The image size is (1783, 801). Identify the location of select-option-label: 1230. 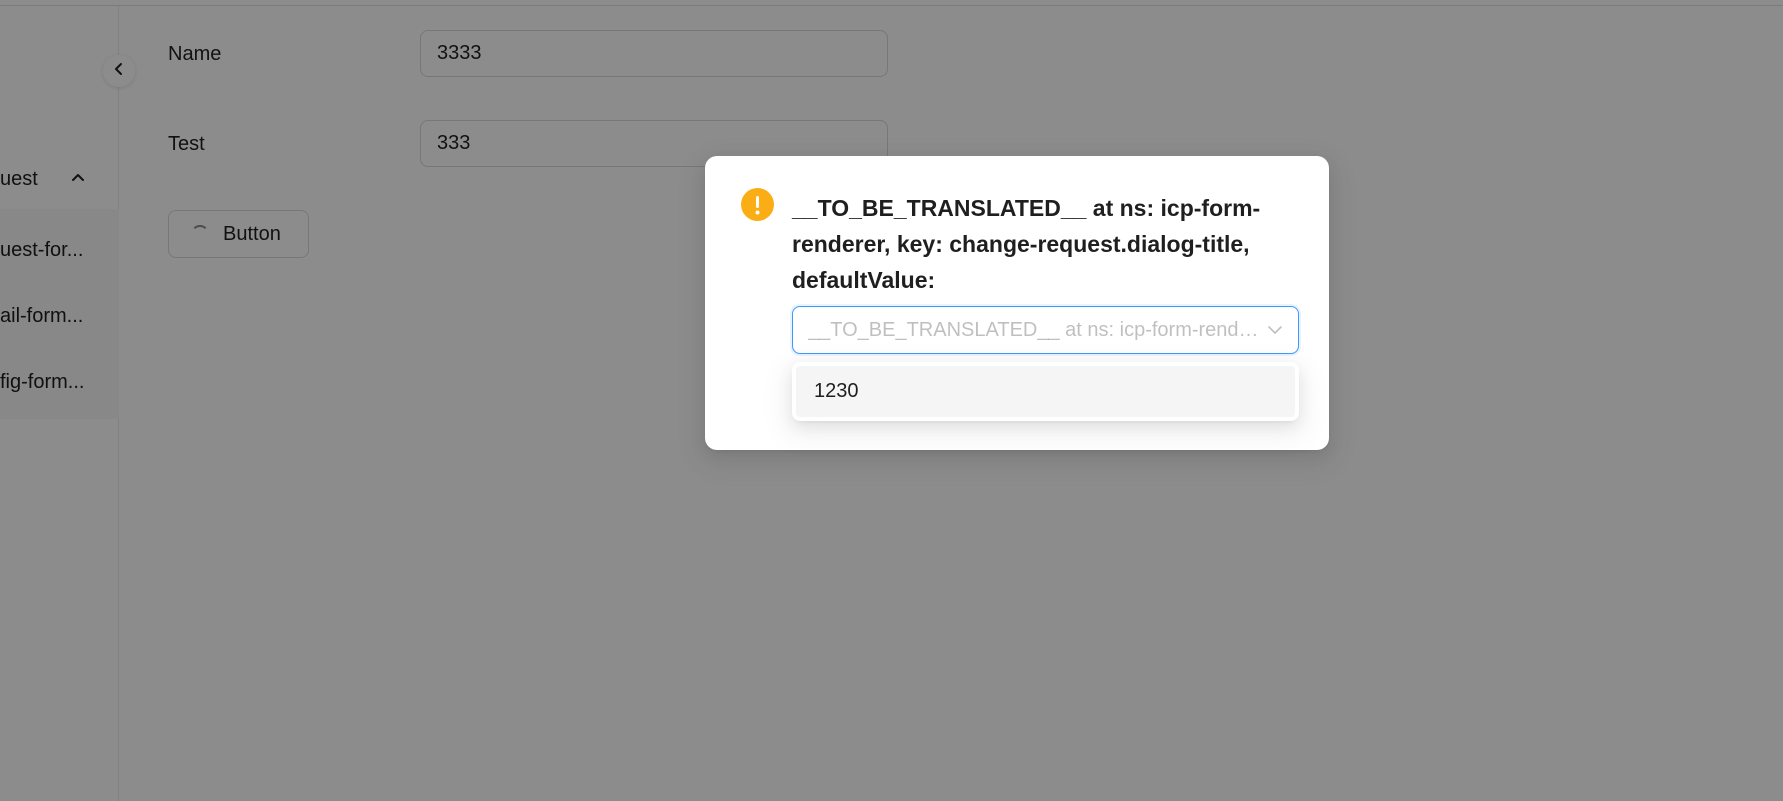
(836, 391).